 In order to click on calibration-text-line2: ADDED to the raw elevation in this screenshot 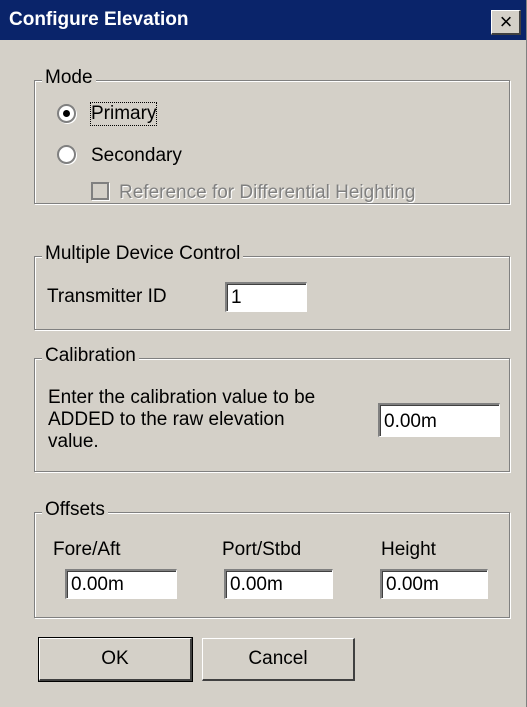, I will do `click(166, 419)`.